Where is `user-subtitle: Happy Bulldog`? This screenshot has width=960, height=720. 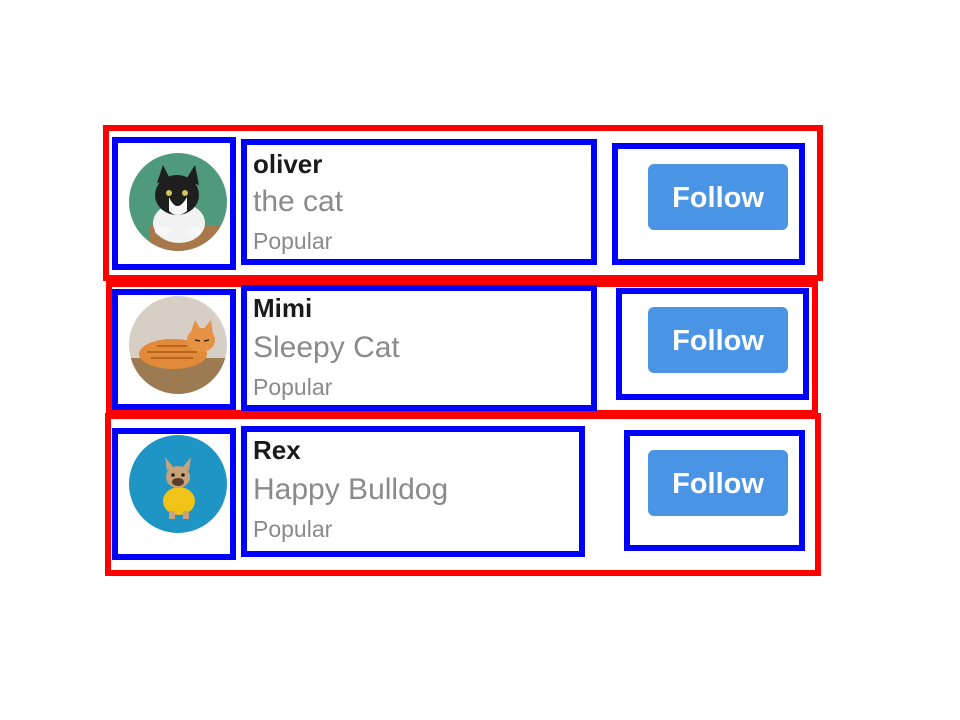 user-subtitle: Happy Bulldog is located at coordinates (351, 489).